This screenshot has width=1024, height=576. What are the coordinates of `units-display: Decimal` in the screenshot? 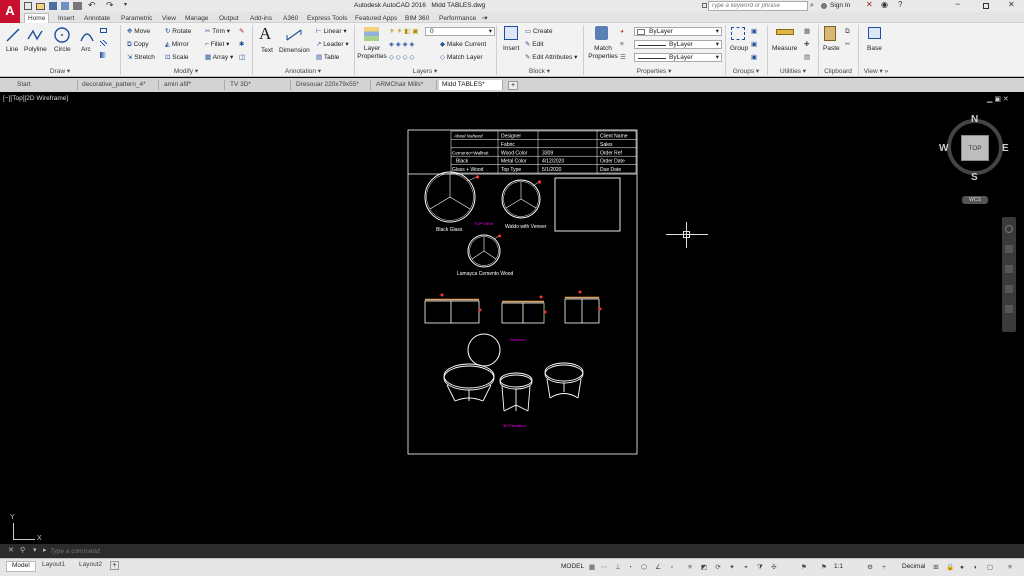 It's located at (913, 567).